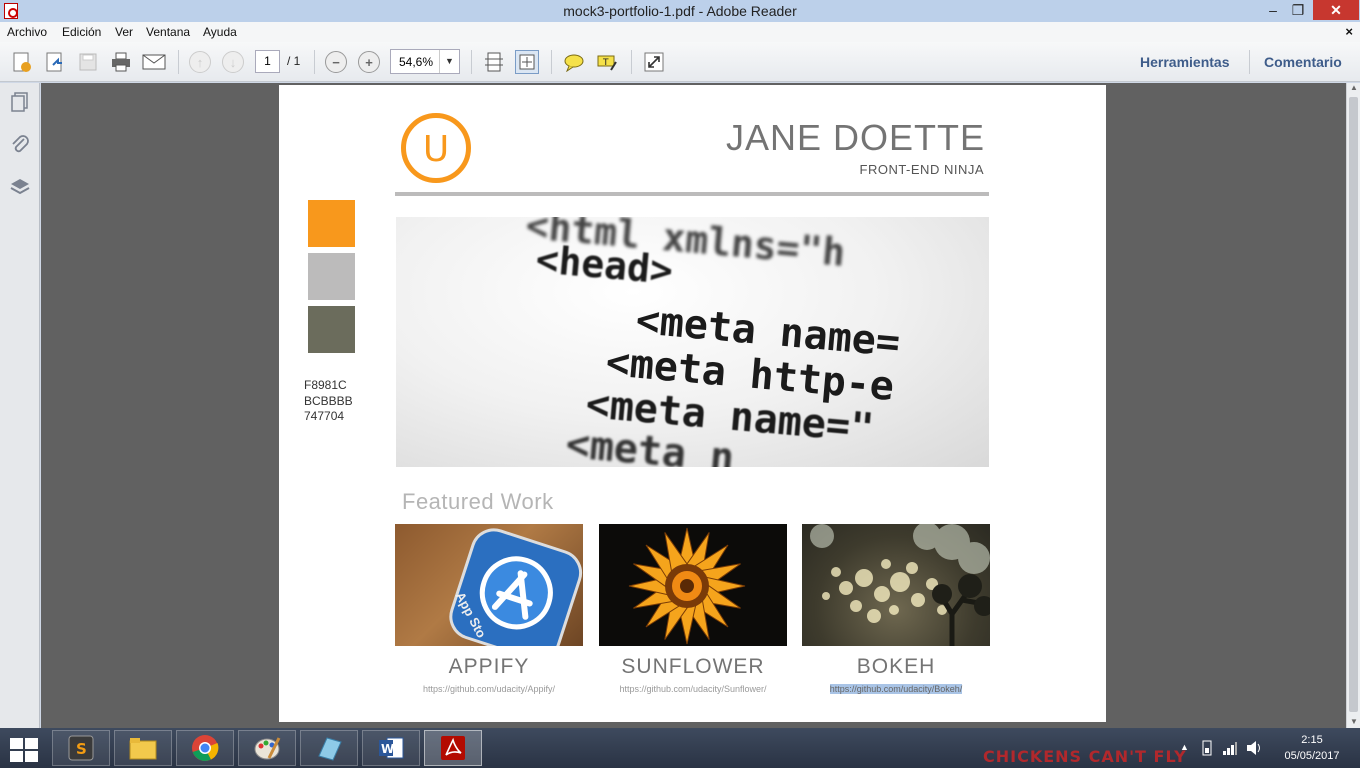 This screenshot has width=1360, height=768. I want to click on page-thumbnails-icon, so click(20, 102).